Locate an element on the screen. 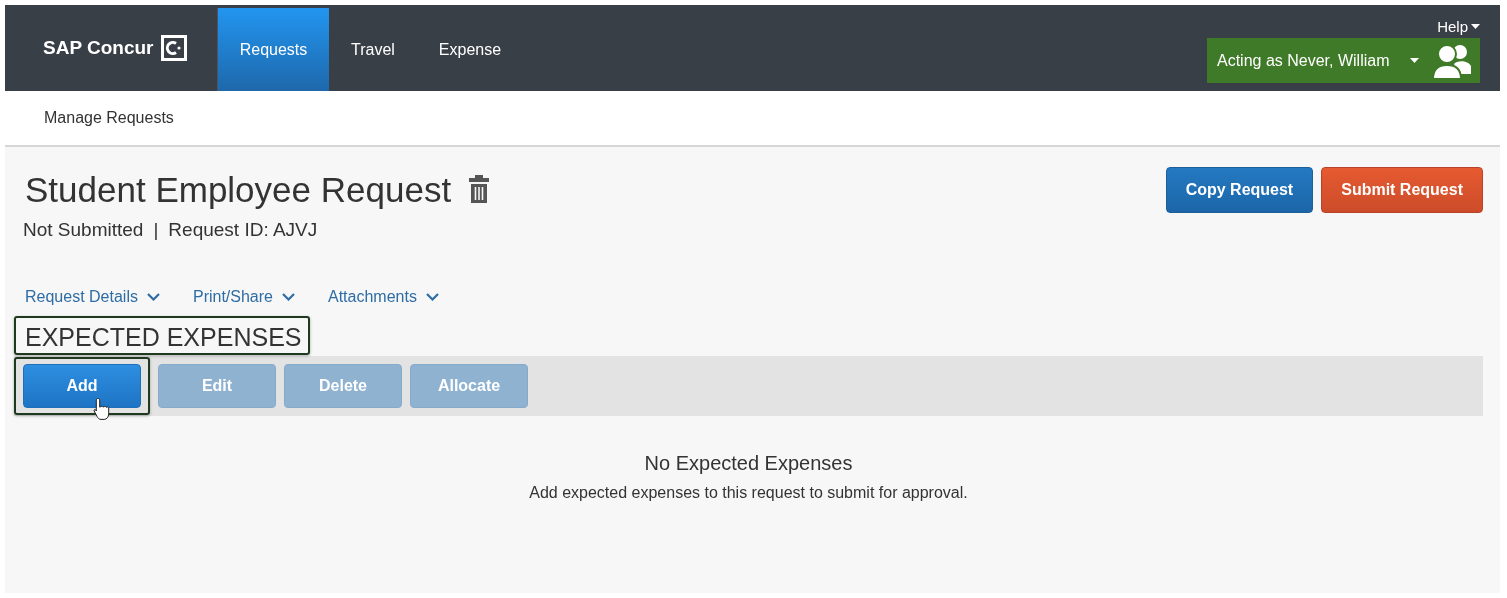  empty-message: Add expected expenses to this request to submit for approval. is located at coordinates (748, 493).